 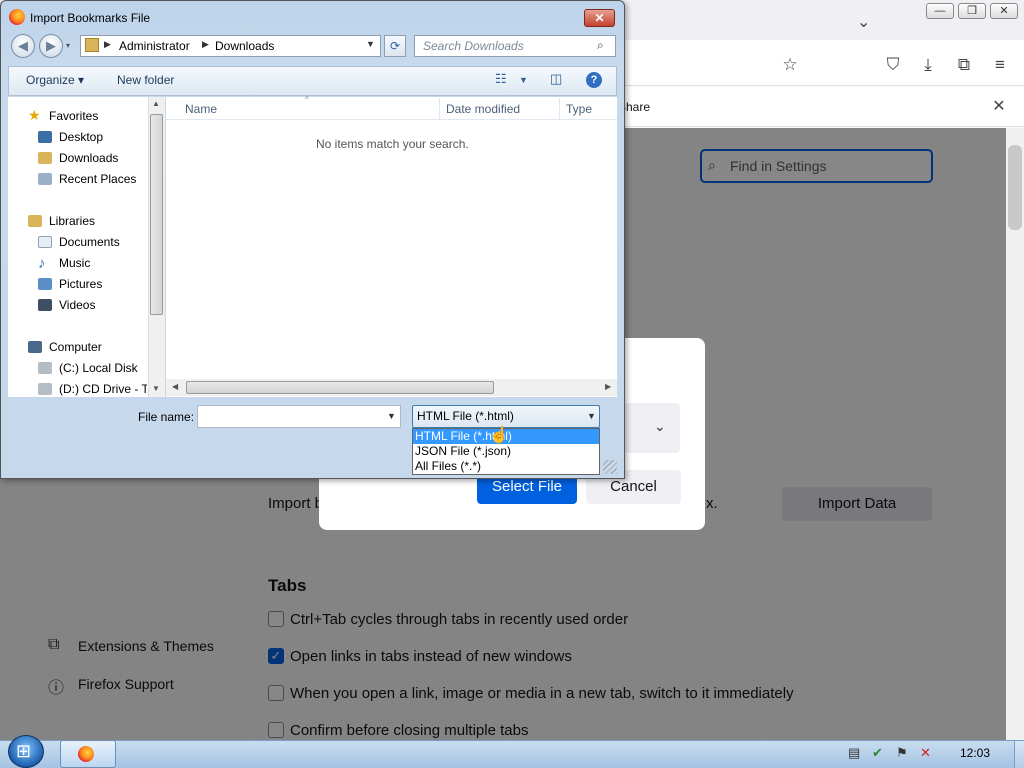 What do you see at coordinates (244, 46) in the screenshot?
I see `breadcrumb-downloads: Downloads` at bounding box center [244, 46].